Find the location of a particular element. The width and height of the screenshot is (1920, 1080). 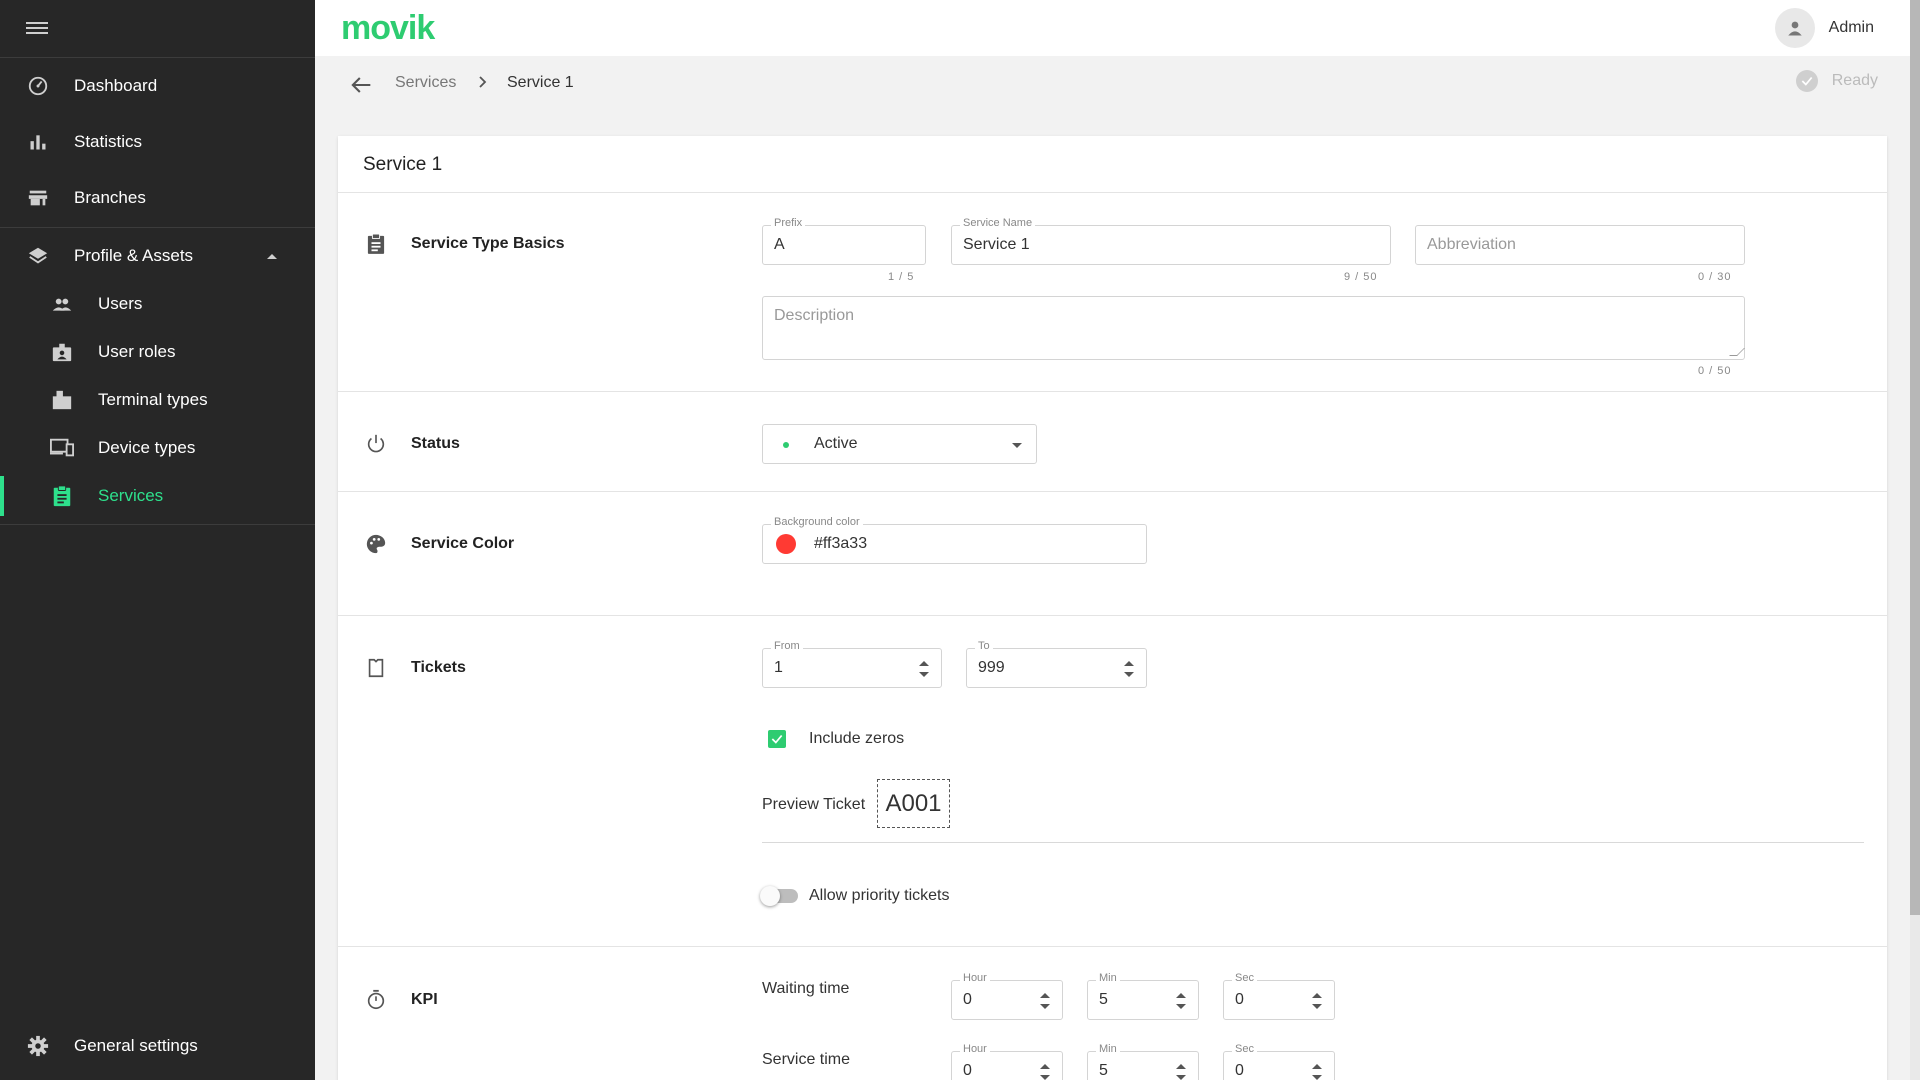

description-field: Description is located at coordinates (1253, 328).